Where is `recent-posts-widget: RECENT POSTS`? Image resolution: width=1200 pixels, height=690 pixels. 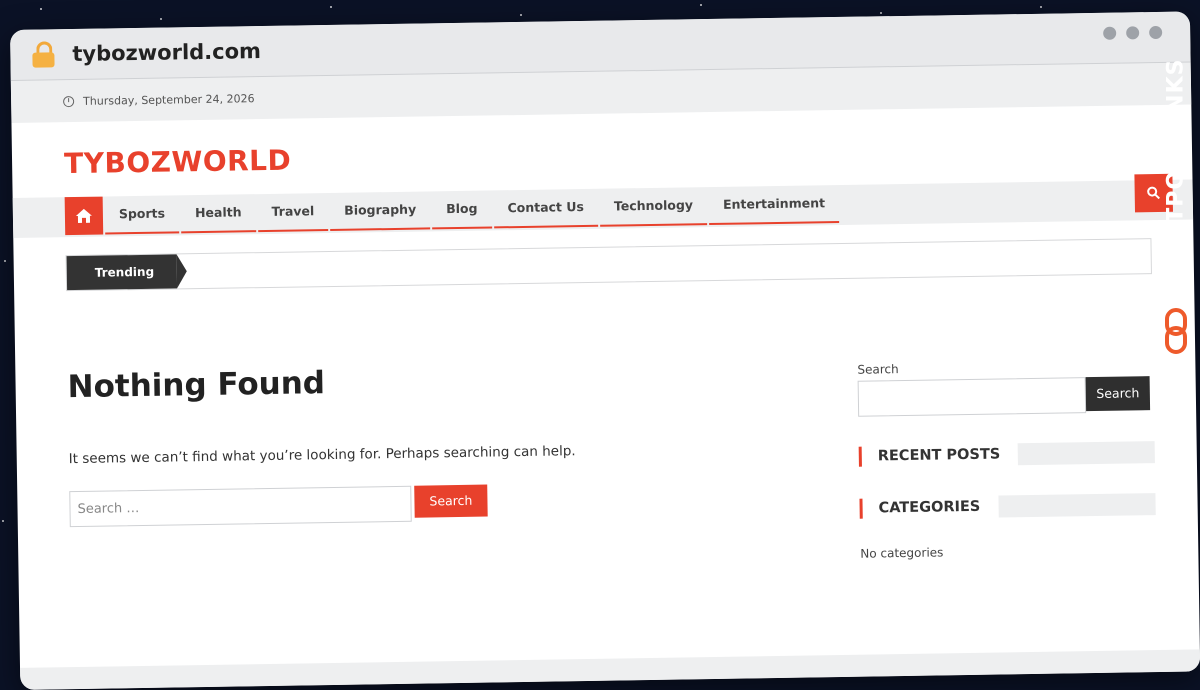 recent-posts-widget: RECENT POSTS is located at coordinates (1006, 454).